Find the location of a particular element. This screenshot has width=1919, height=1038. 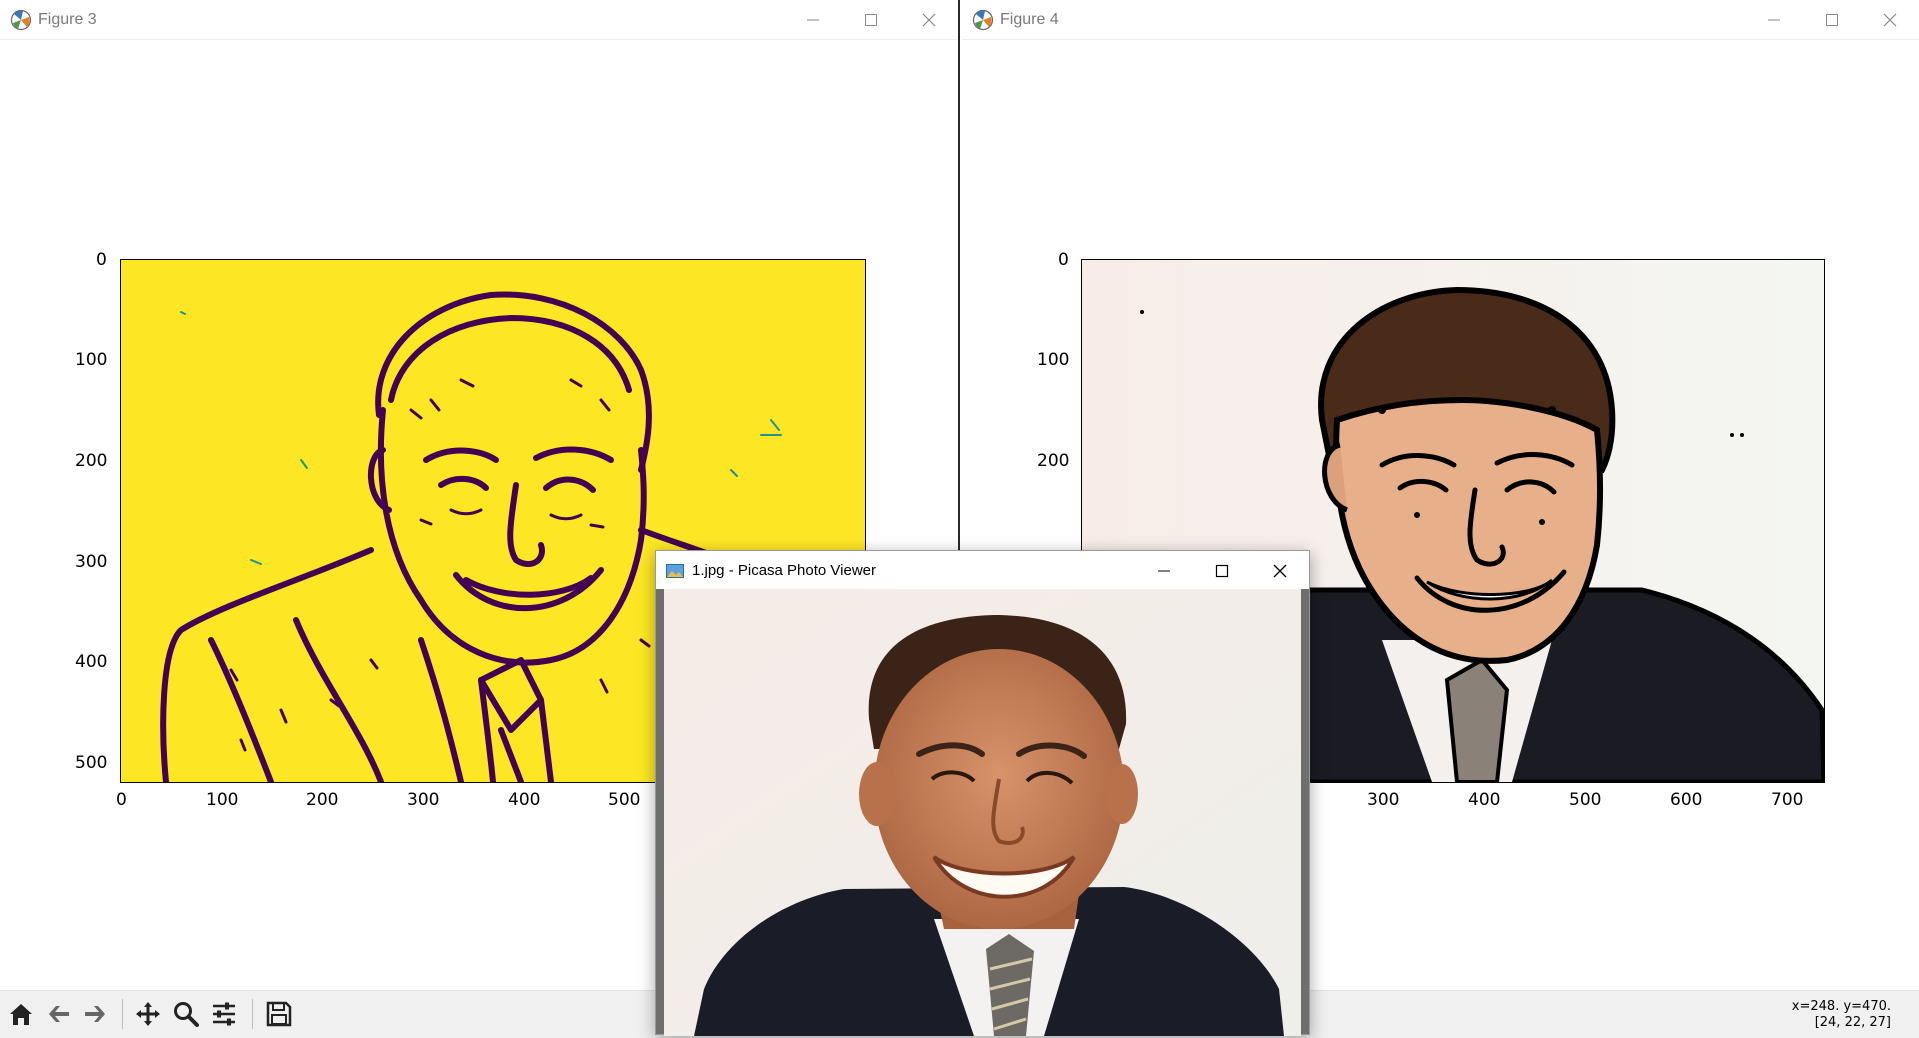

photo-canvas is located at coordinates (982, 812).